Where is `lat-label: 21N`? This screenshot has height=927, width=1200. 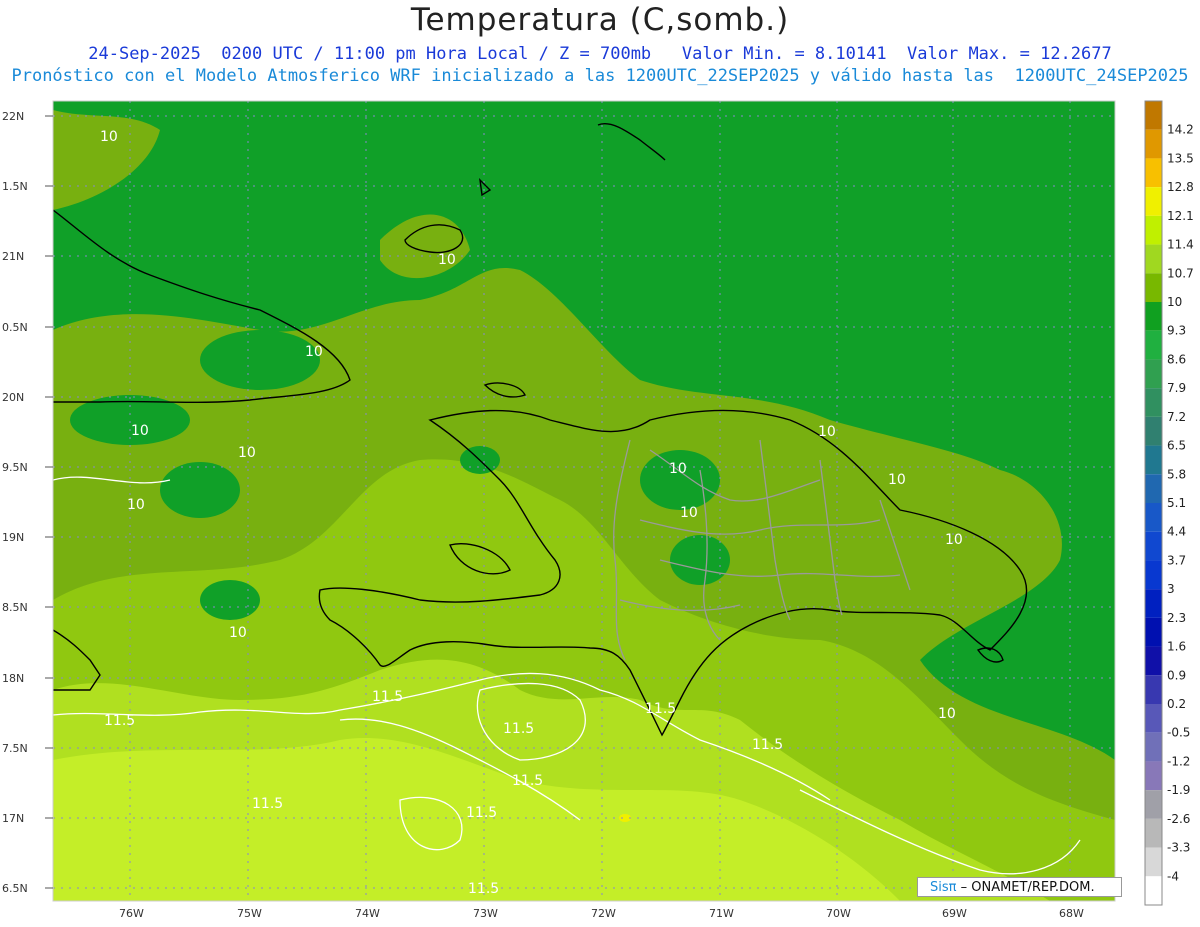
lat-label: 21N is located at coordinates (13, 256).